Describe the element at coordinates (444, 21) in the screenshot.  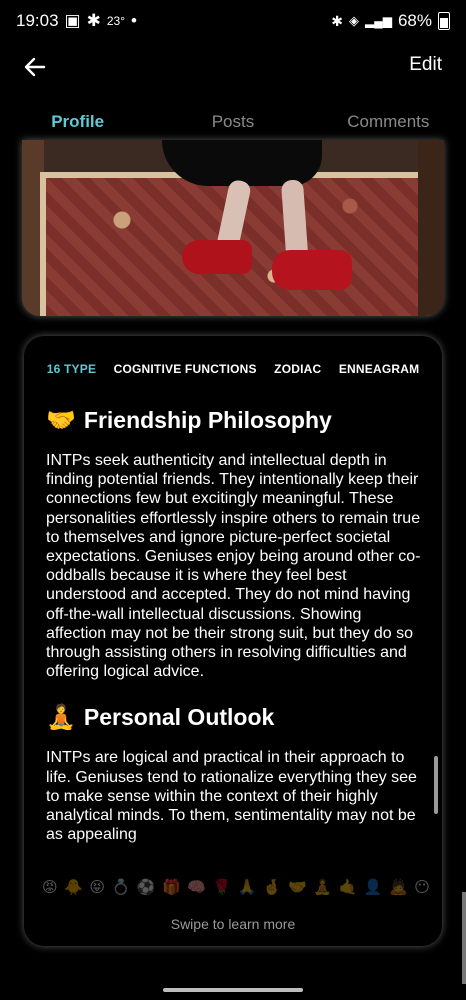
I see `battery-icon` at that location.